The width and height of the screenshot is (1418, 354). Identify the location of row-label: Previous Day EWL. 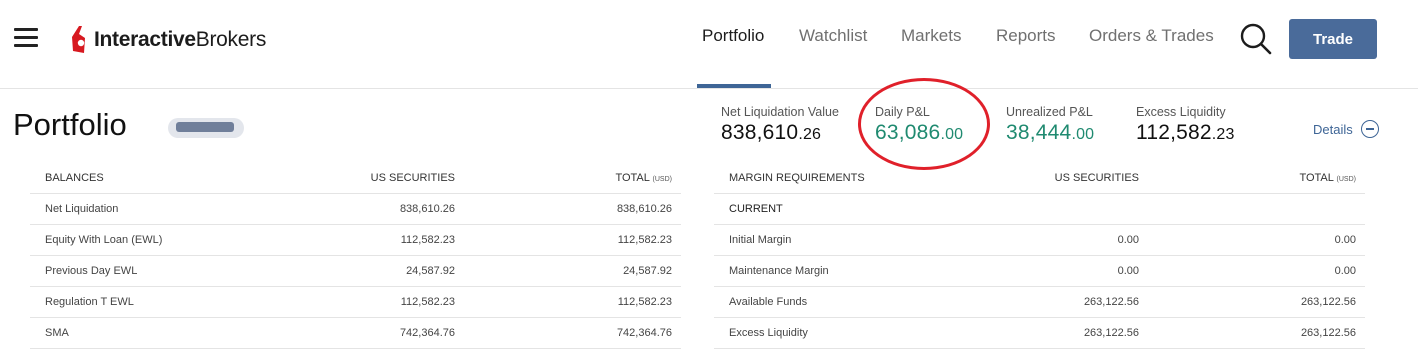
(91, 271).